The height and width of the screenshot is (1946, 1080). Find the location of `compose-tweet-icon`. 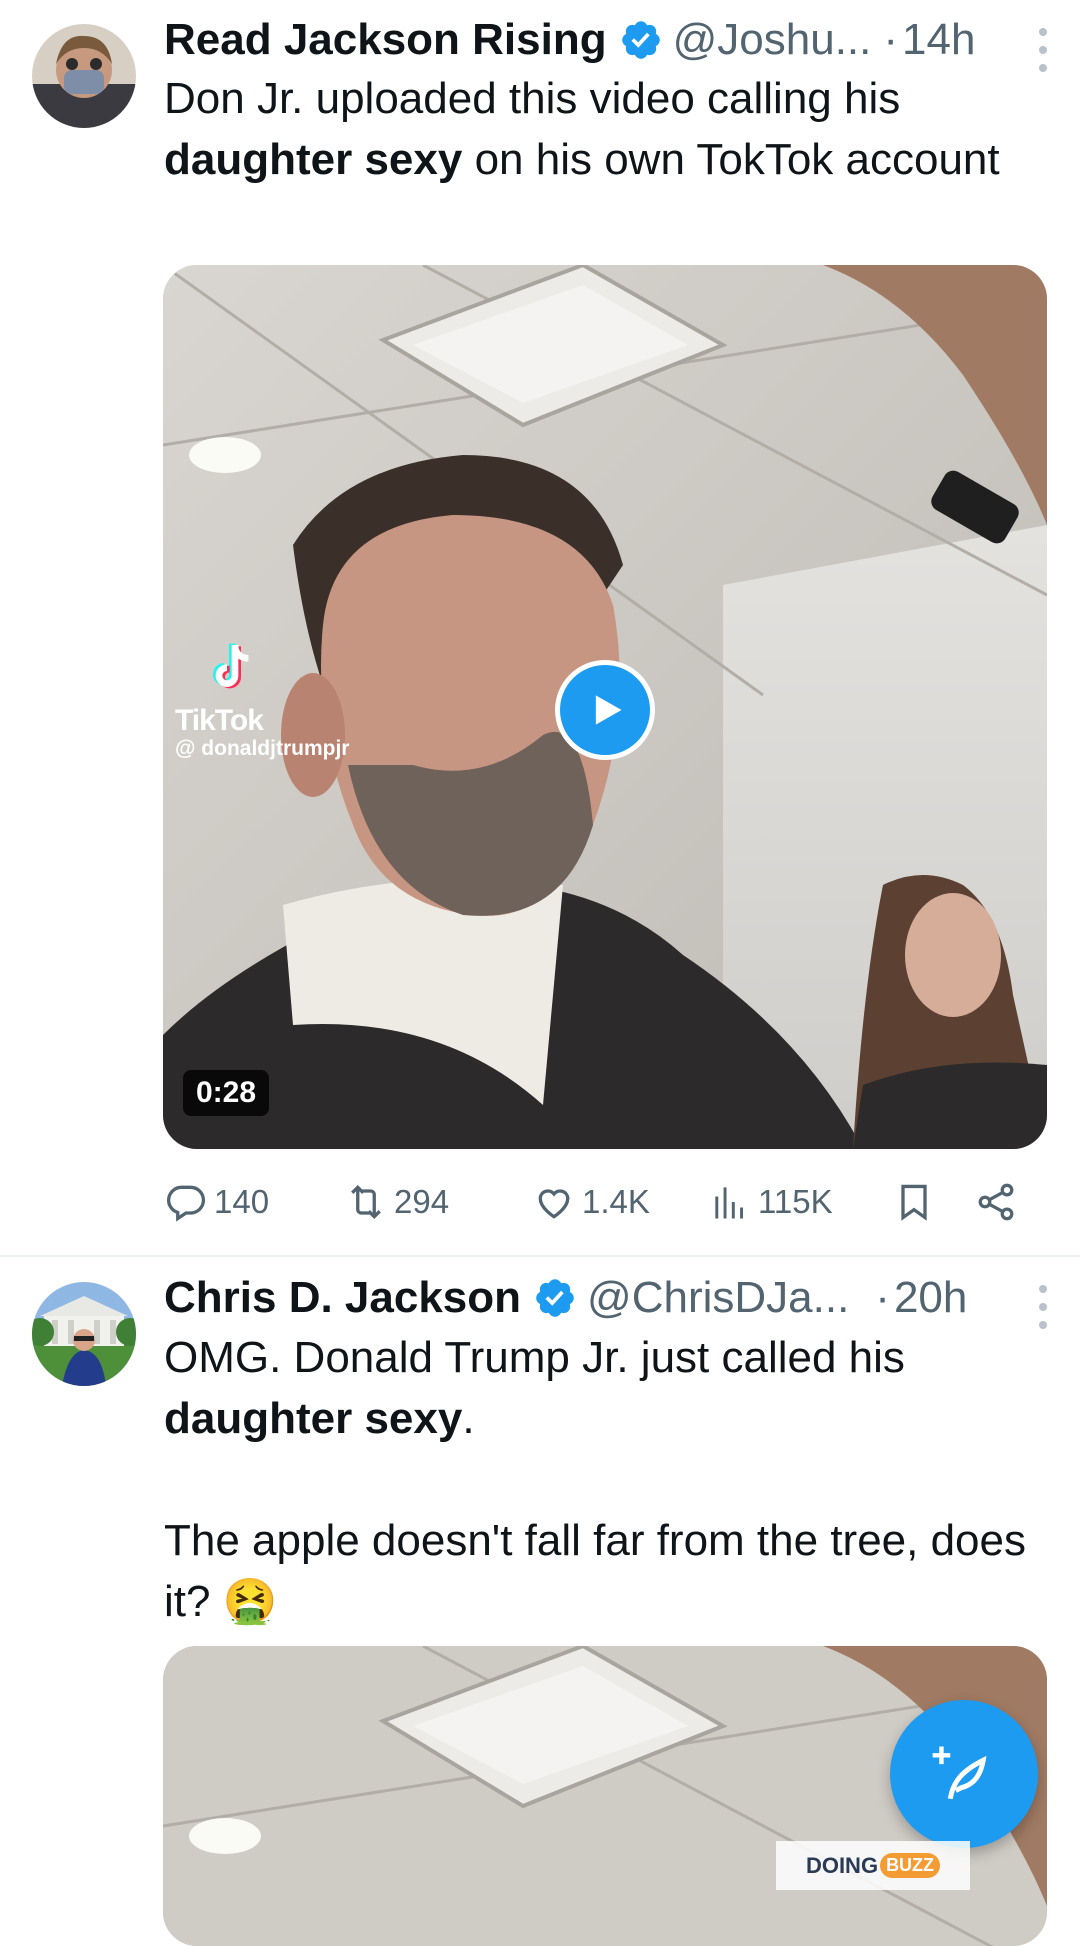

compose-tweet-icon is located at coordinates (959, 1773).